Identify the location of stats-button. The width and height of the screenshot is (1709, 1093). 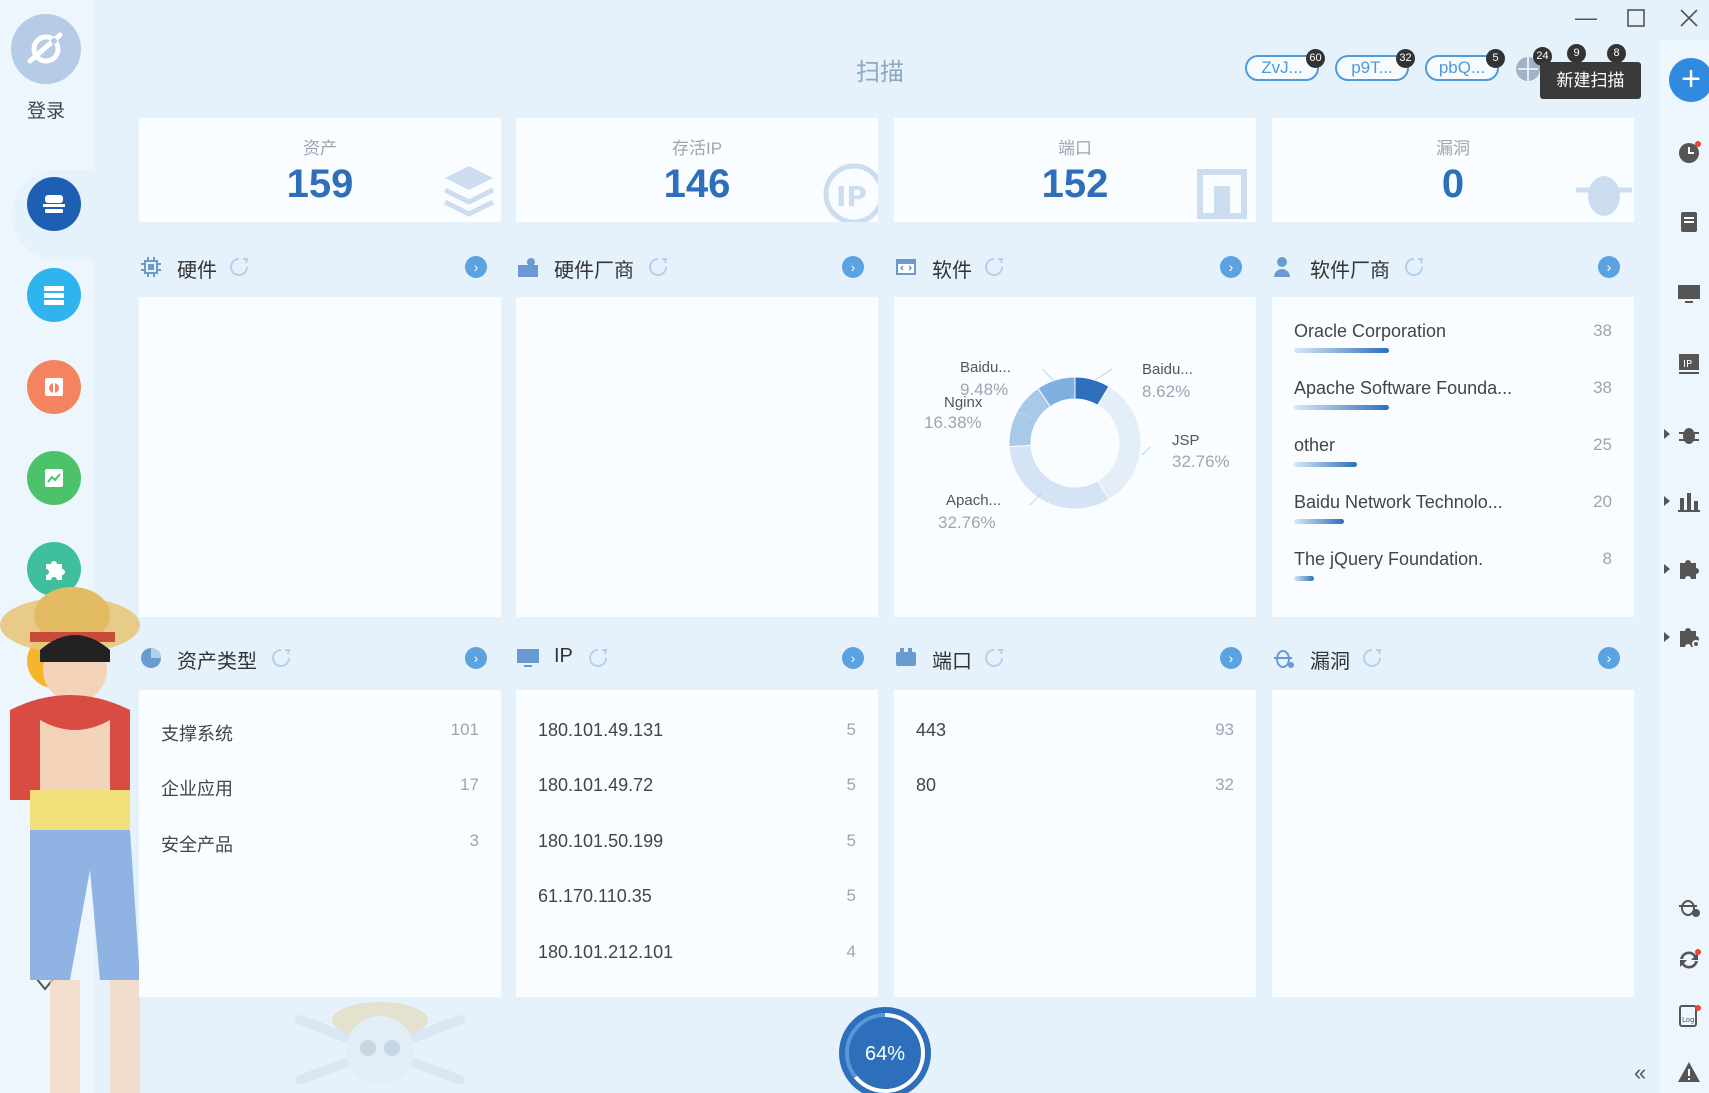
(1689, 501).